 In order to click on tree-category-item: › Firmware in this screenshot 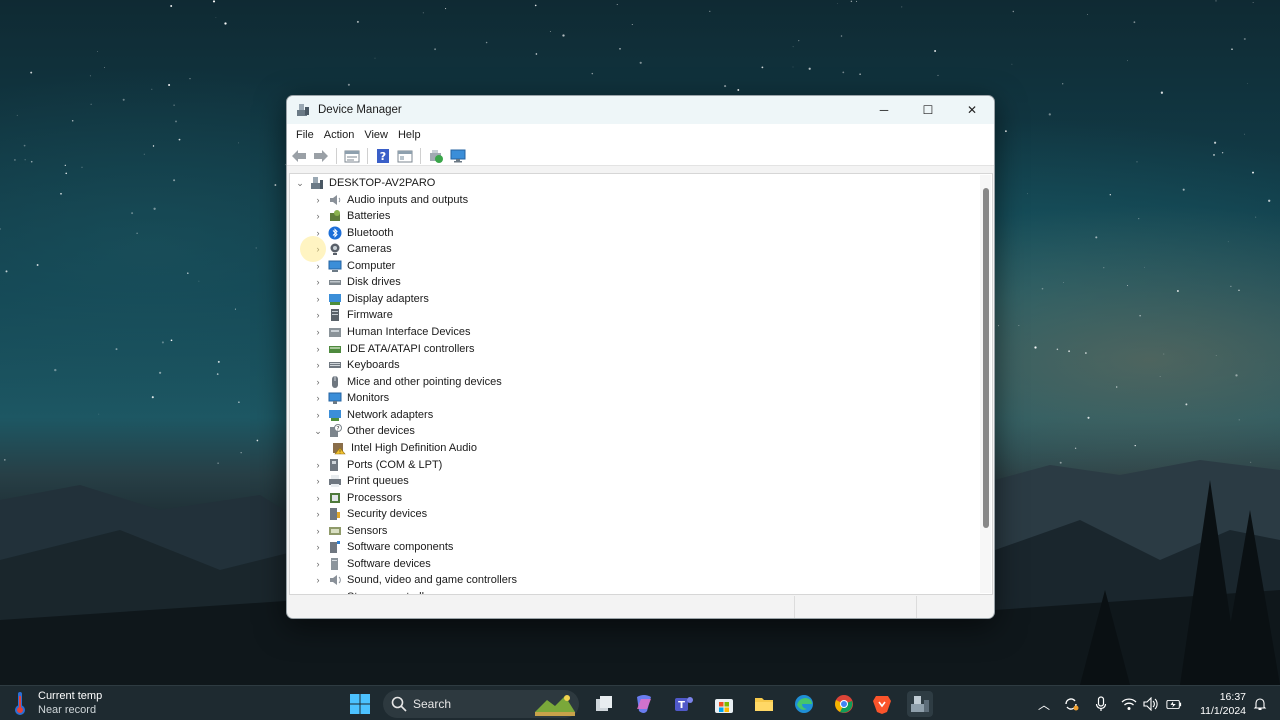, I will do `click(352, 315)`.